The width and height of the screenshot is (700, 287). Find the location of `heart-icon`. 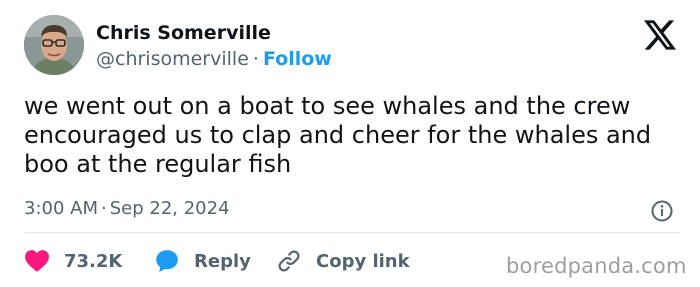

heart-icon is located at coordinates (37, 261).